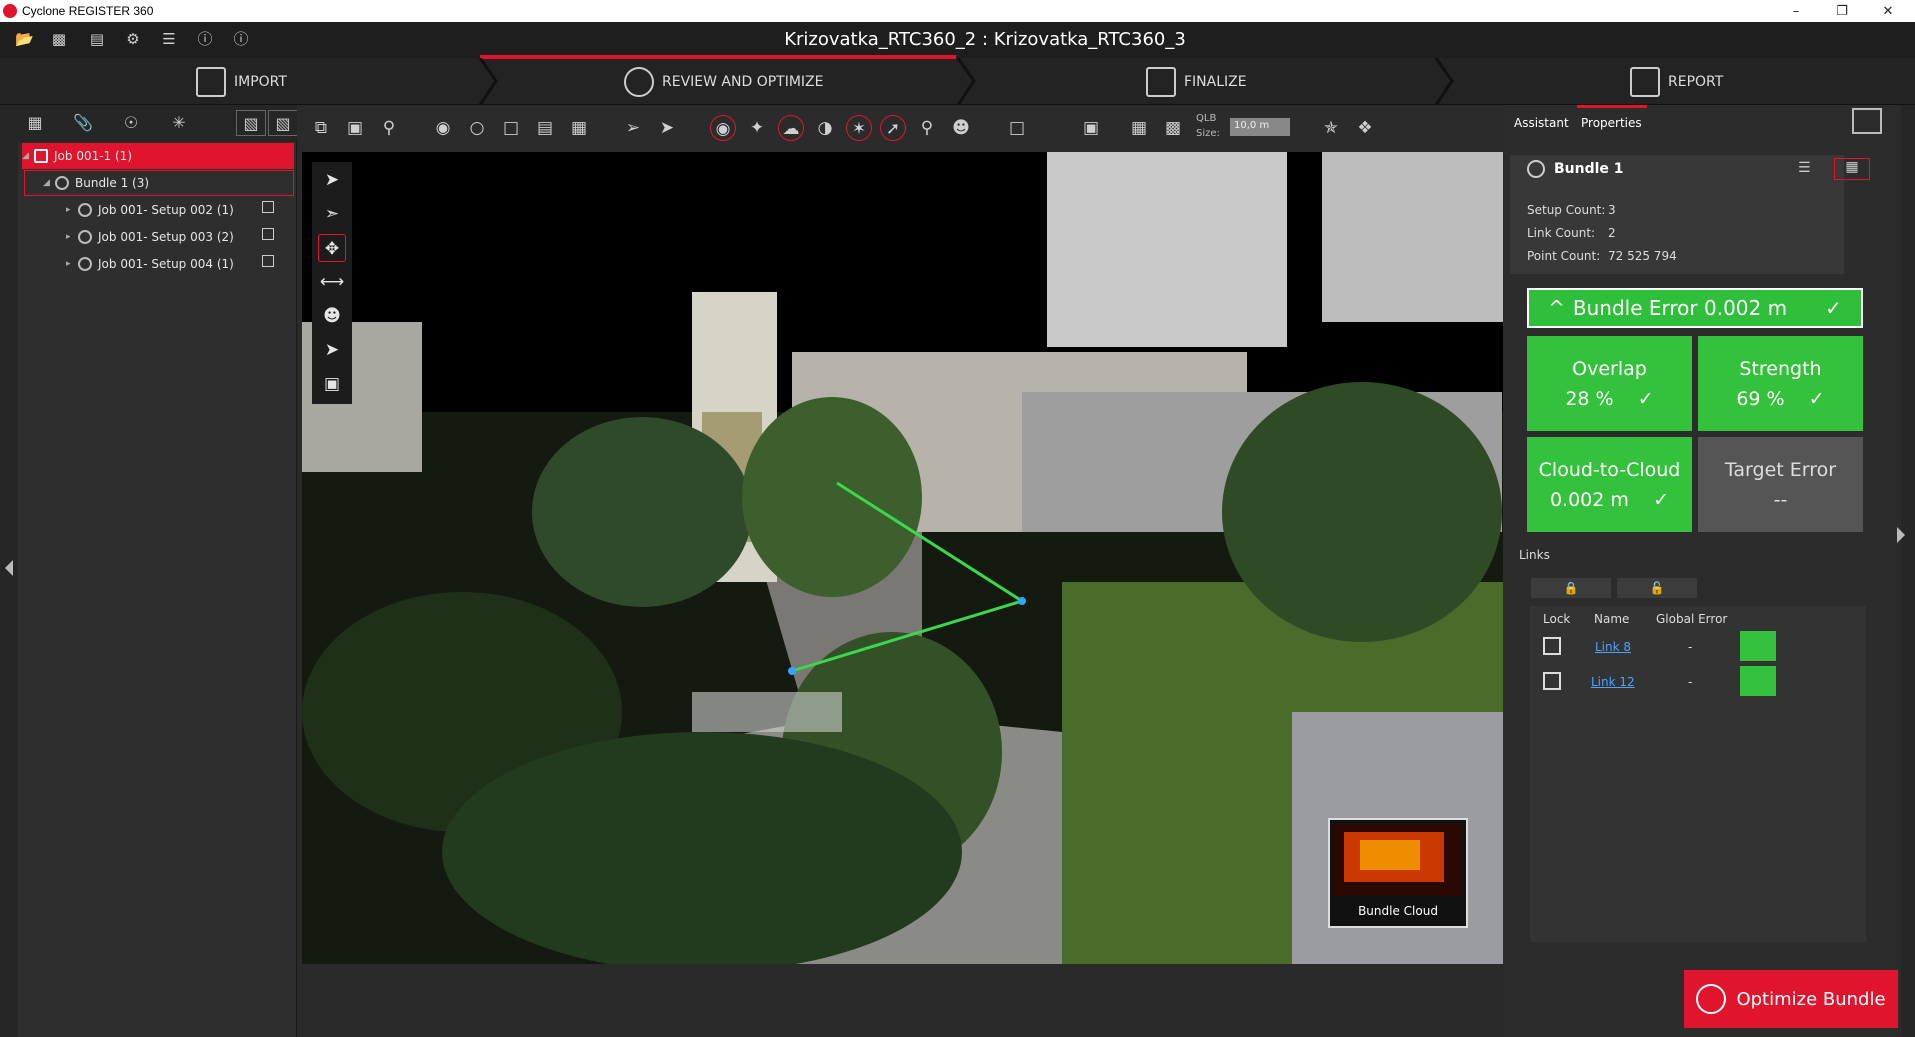 The height and width of the screenshot is (1037, 1915). Describe the element at coordinates (859, 128) in the screenshot. I see `links-icon: ✶` at that location.